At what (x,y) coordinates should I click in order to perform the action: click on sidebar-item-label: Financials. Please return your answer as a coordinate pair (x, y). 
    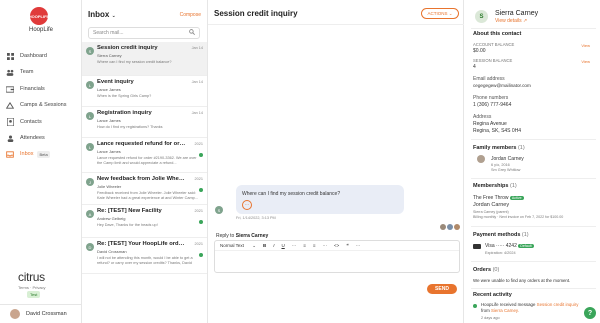
    Looking at the image, I should click on (32, 89).